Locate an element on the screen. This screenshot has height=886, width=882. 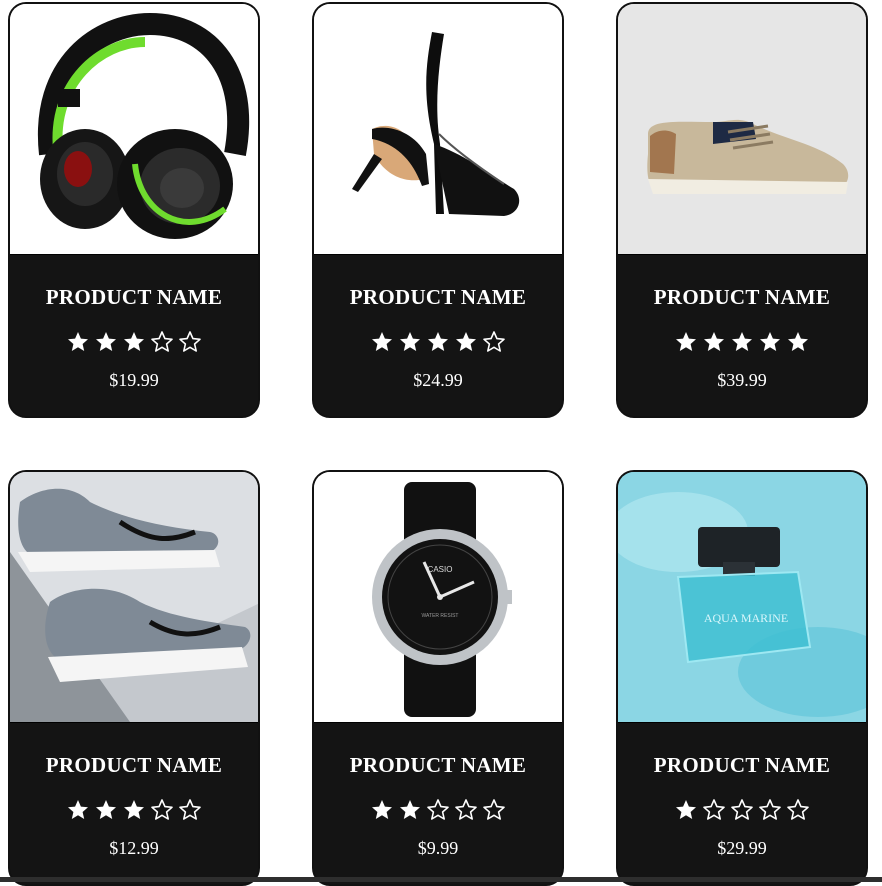
product-price: $19.99 is located at coordinates (134, 380).